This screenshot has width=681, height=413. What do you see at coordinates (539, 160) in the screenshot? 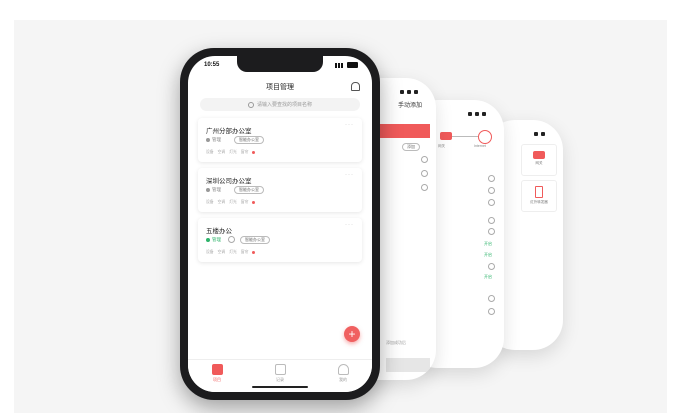
I see `device-tile: 网关` at bounding box center [539, 160].